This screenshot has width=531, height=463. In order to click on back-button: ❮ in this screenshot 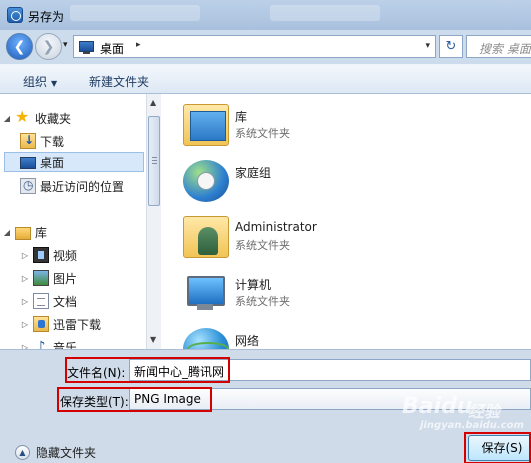, I will do `click(19, 46)`.